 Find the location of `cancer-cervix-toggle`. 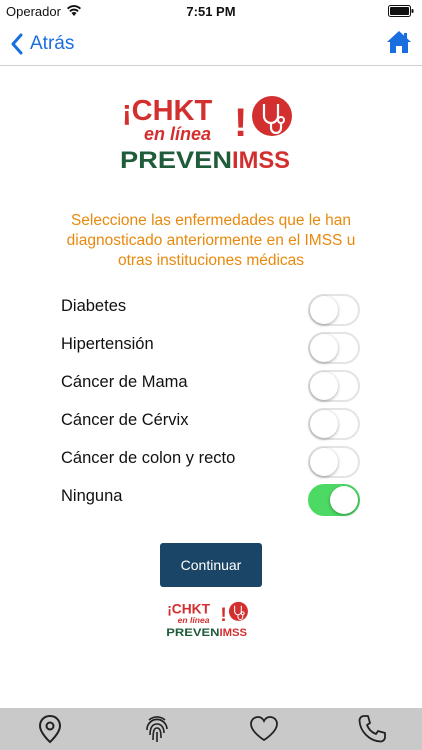

cancer-cervix-toggle is located at coordinates (334, 424).